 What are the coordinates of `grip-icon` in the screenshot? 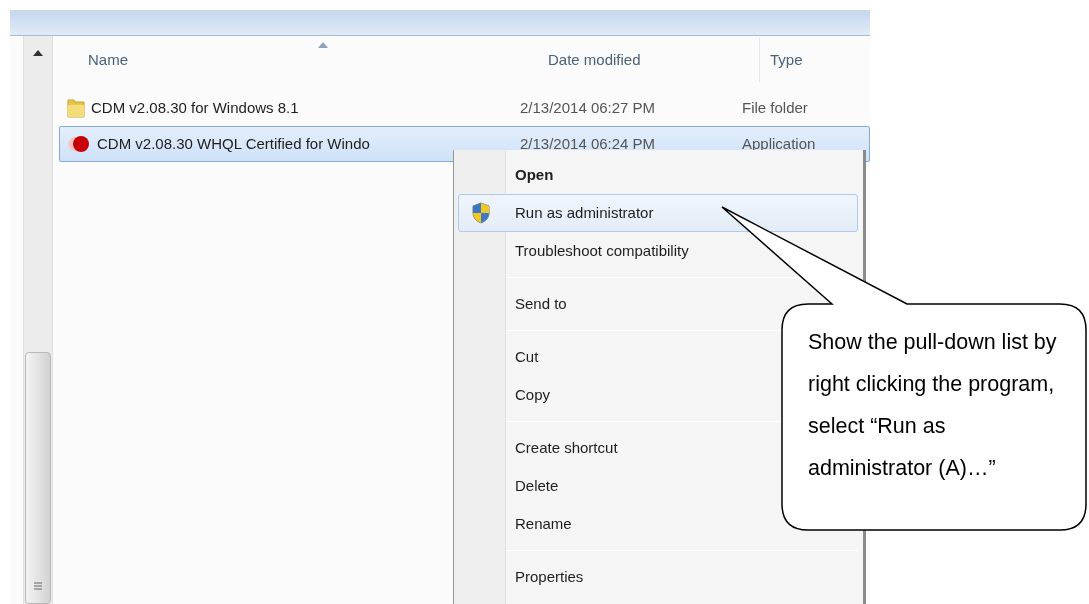 It's located at (38, 586).